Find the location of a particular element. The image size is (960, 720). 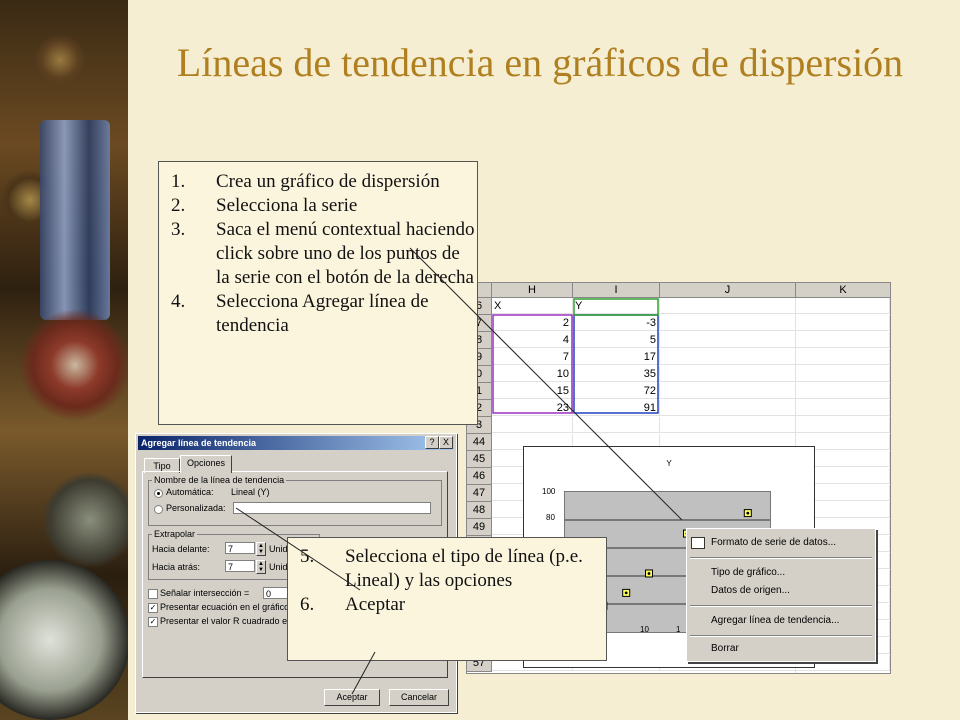

back-unit: Unid is located at coordinates (278, 567).